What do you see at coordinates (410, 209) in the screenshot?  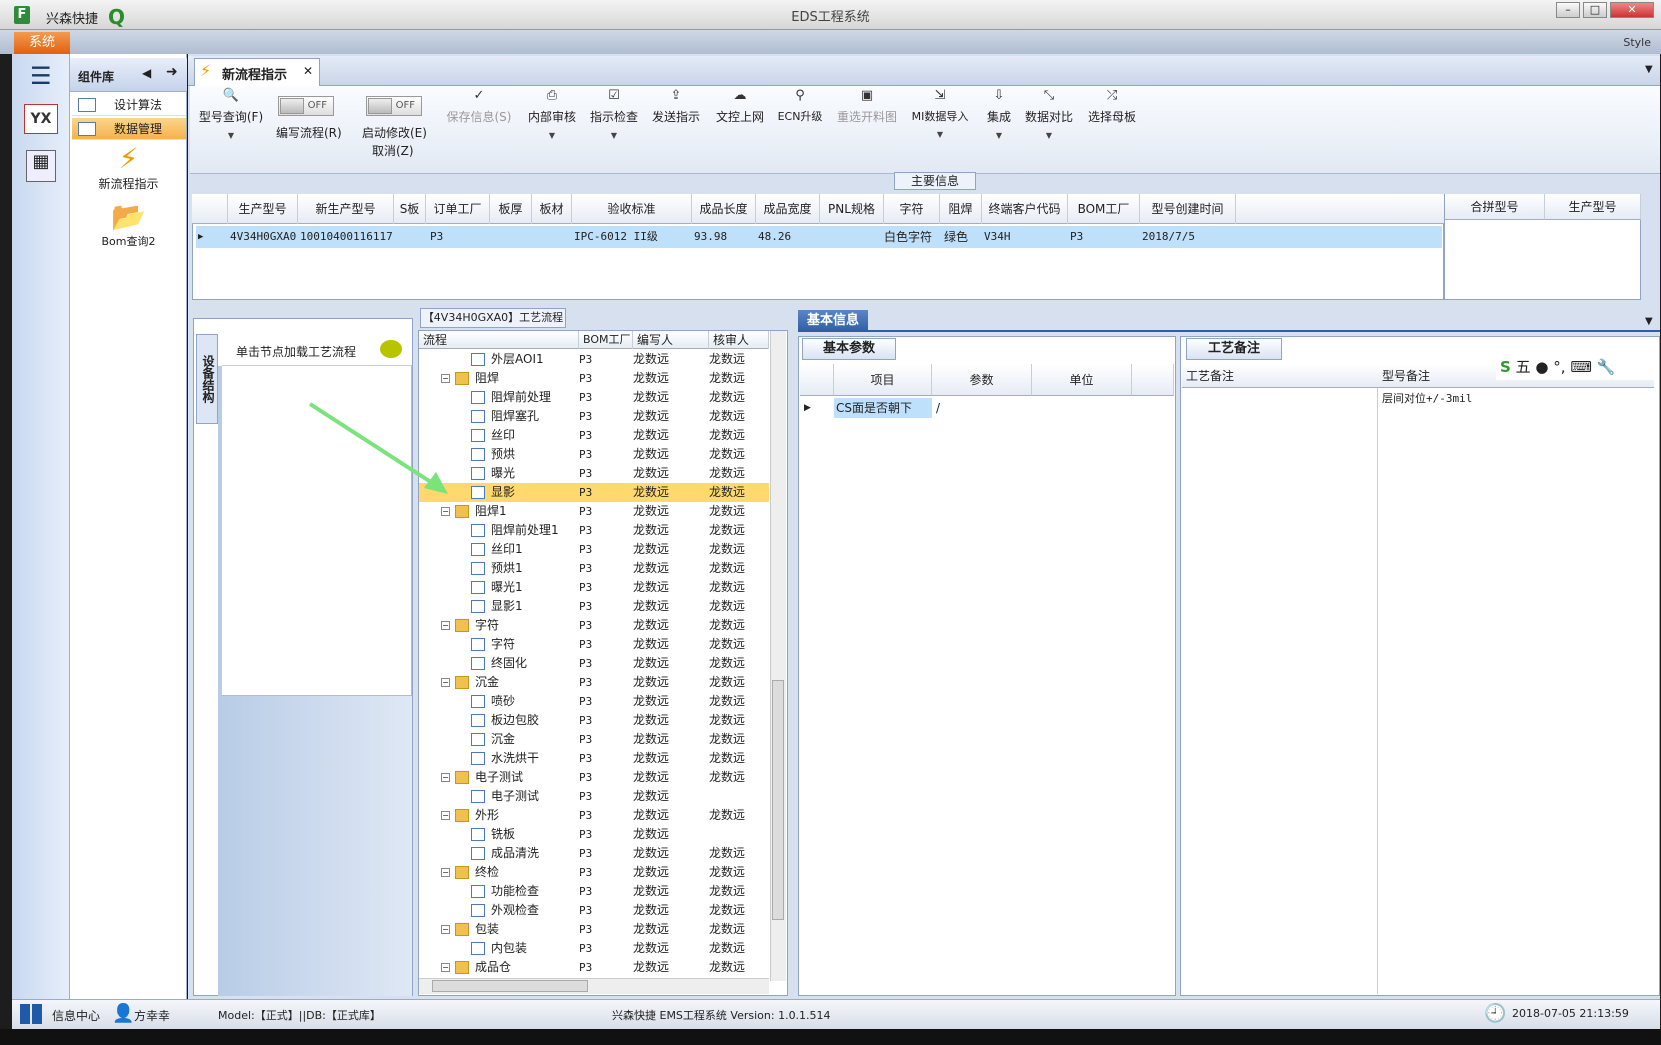 I see `column-header: S板` at bounding box center [410, 209].